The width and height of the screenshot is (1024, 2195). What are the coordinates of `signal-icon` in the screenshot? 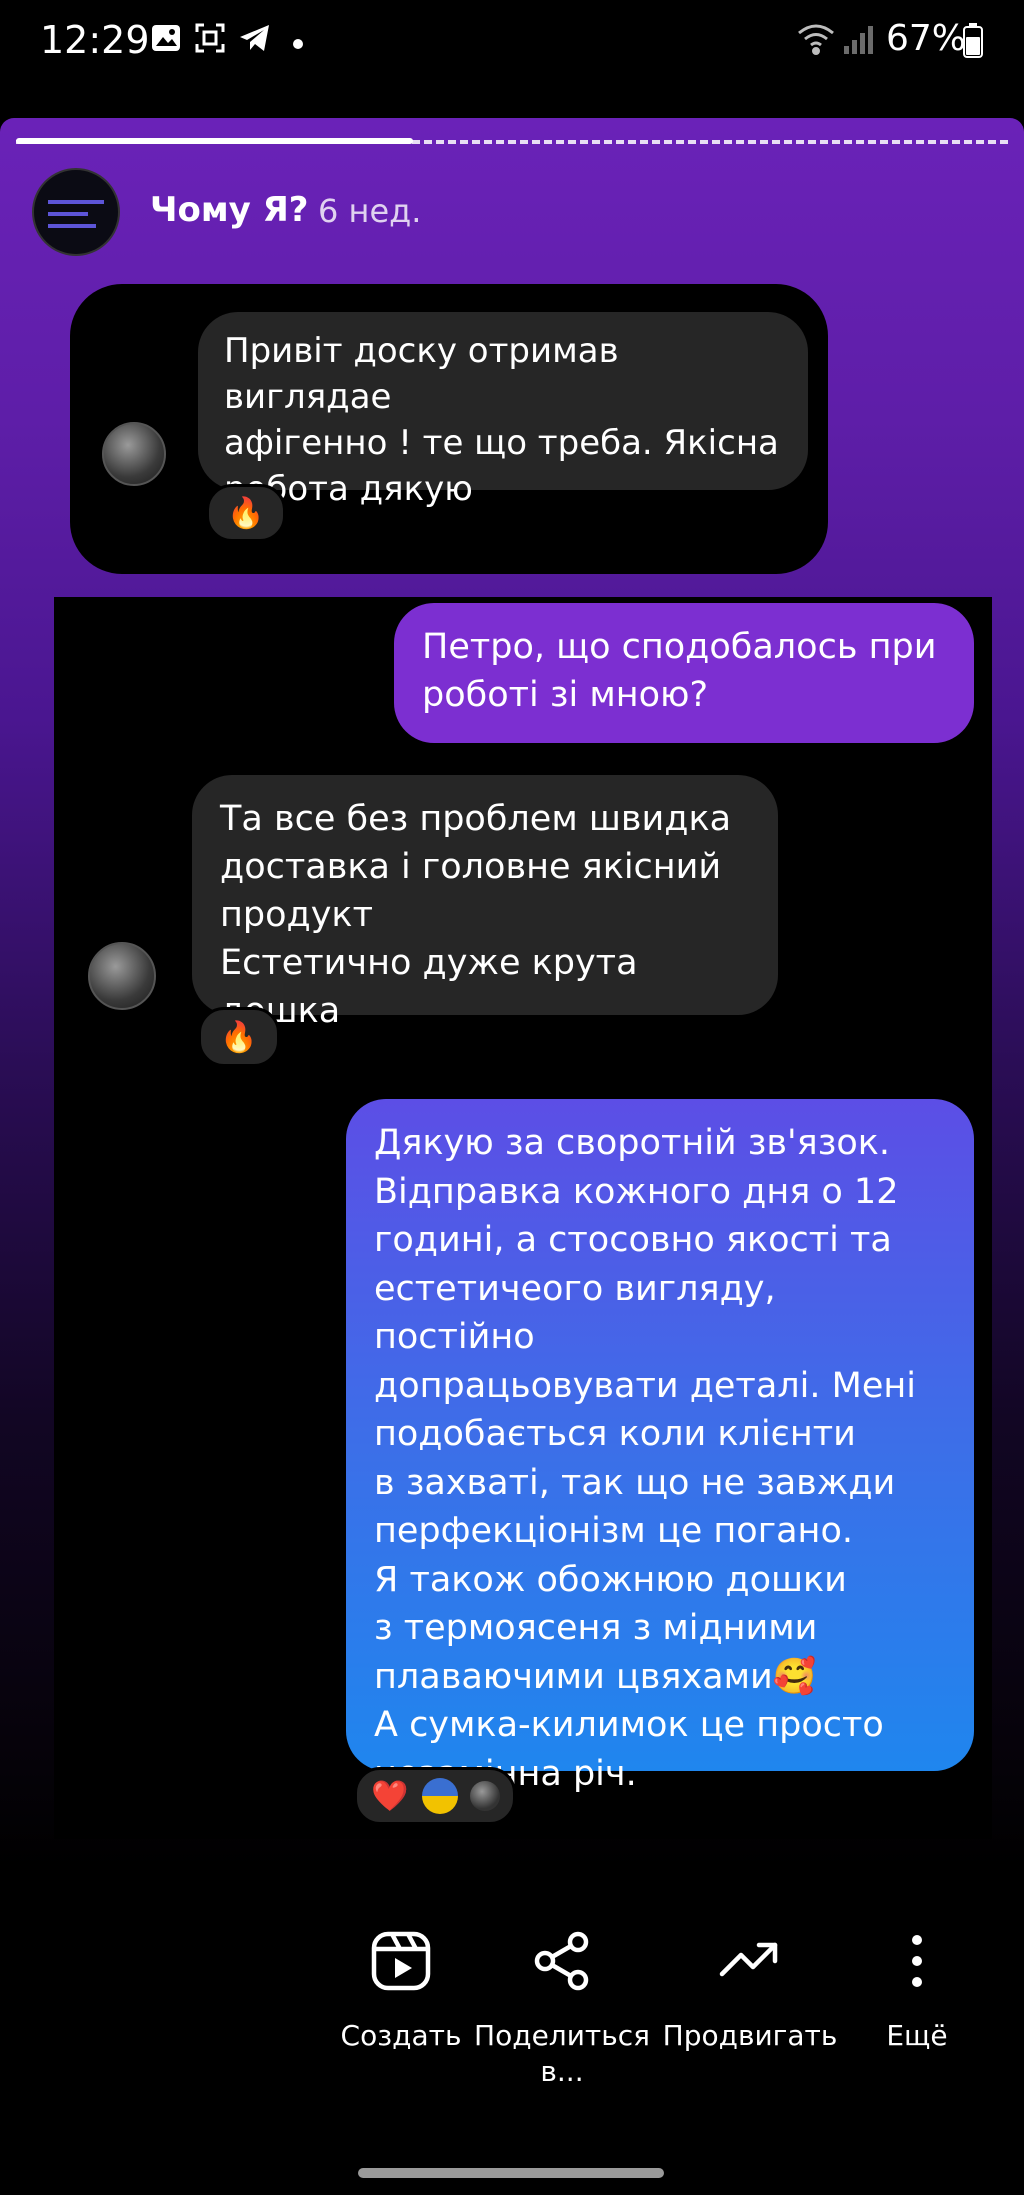 It's located at (858, 40).